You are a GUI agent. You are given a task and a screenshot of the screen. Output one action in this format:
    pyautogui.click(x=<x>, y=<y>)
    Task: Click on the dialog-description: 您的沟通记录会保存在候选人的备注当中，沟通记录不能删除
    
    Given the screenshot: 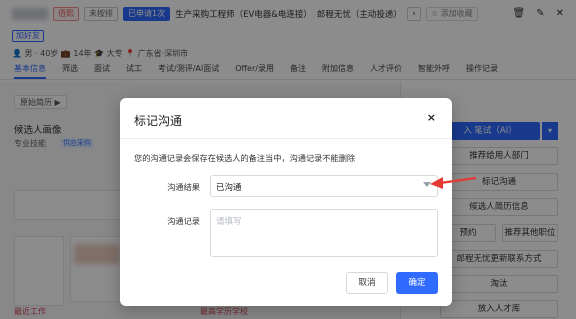 What is the action you would take?
    pyautogui.click(x=245, y=158)
    